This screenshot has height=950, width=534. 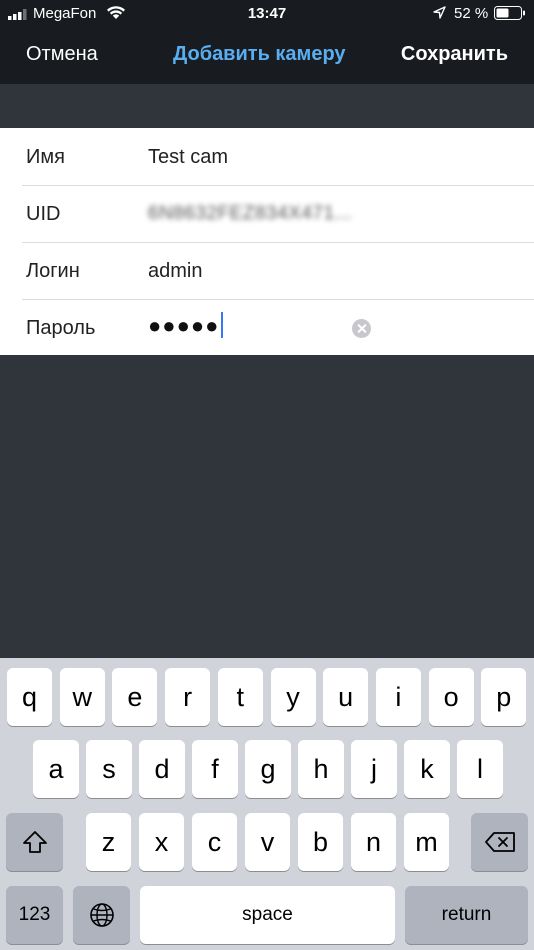 I want to click on login-row: Логин admin, so click(x=267, y=270).